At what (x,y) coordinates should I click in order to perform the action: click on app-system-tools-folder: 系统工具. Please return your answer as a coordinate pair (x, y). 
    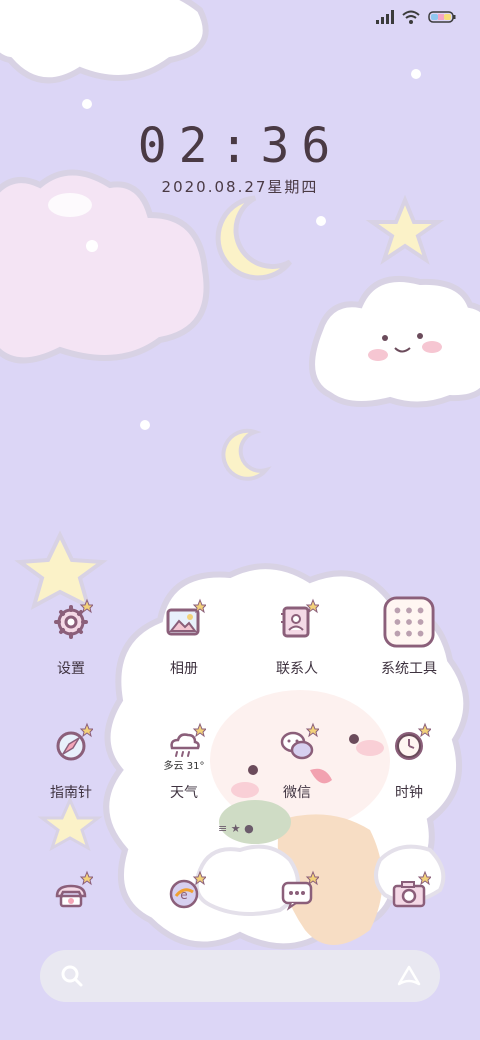
    Looking at the image, I should click on (409, 637).